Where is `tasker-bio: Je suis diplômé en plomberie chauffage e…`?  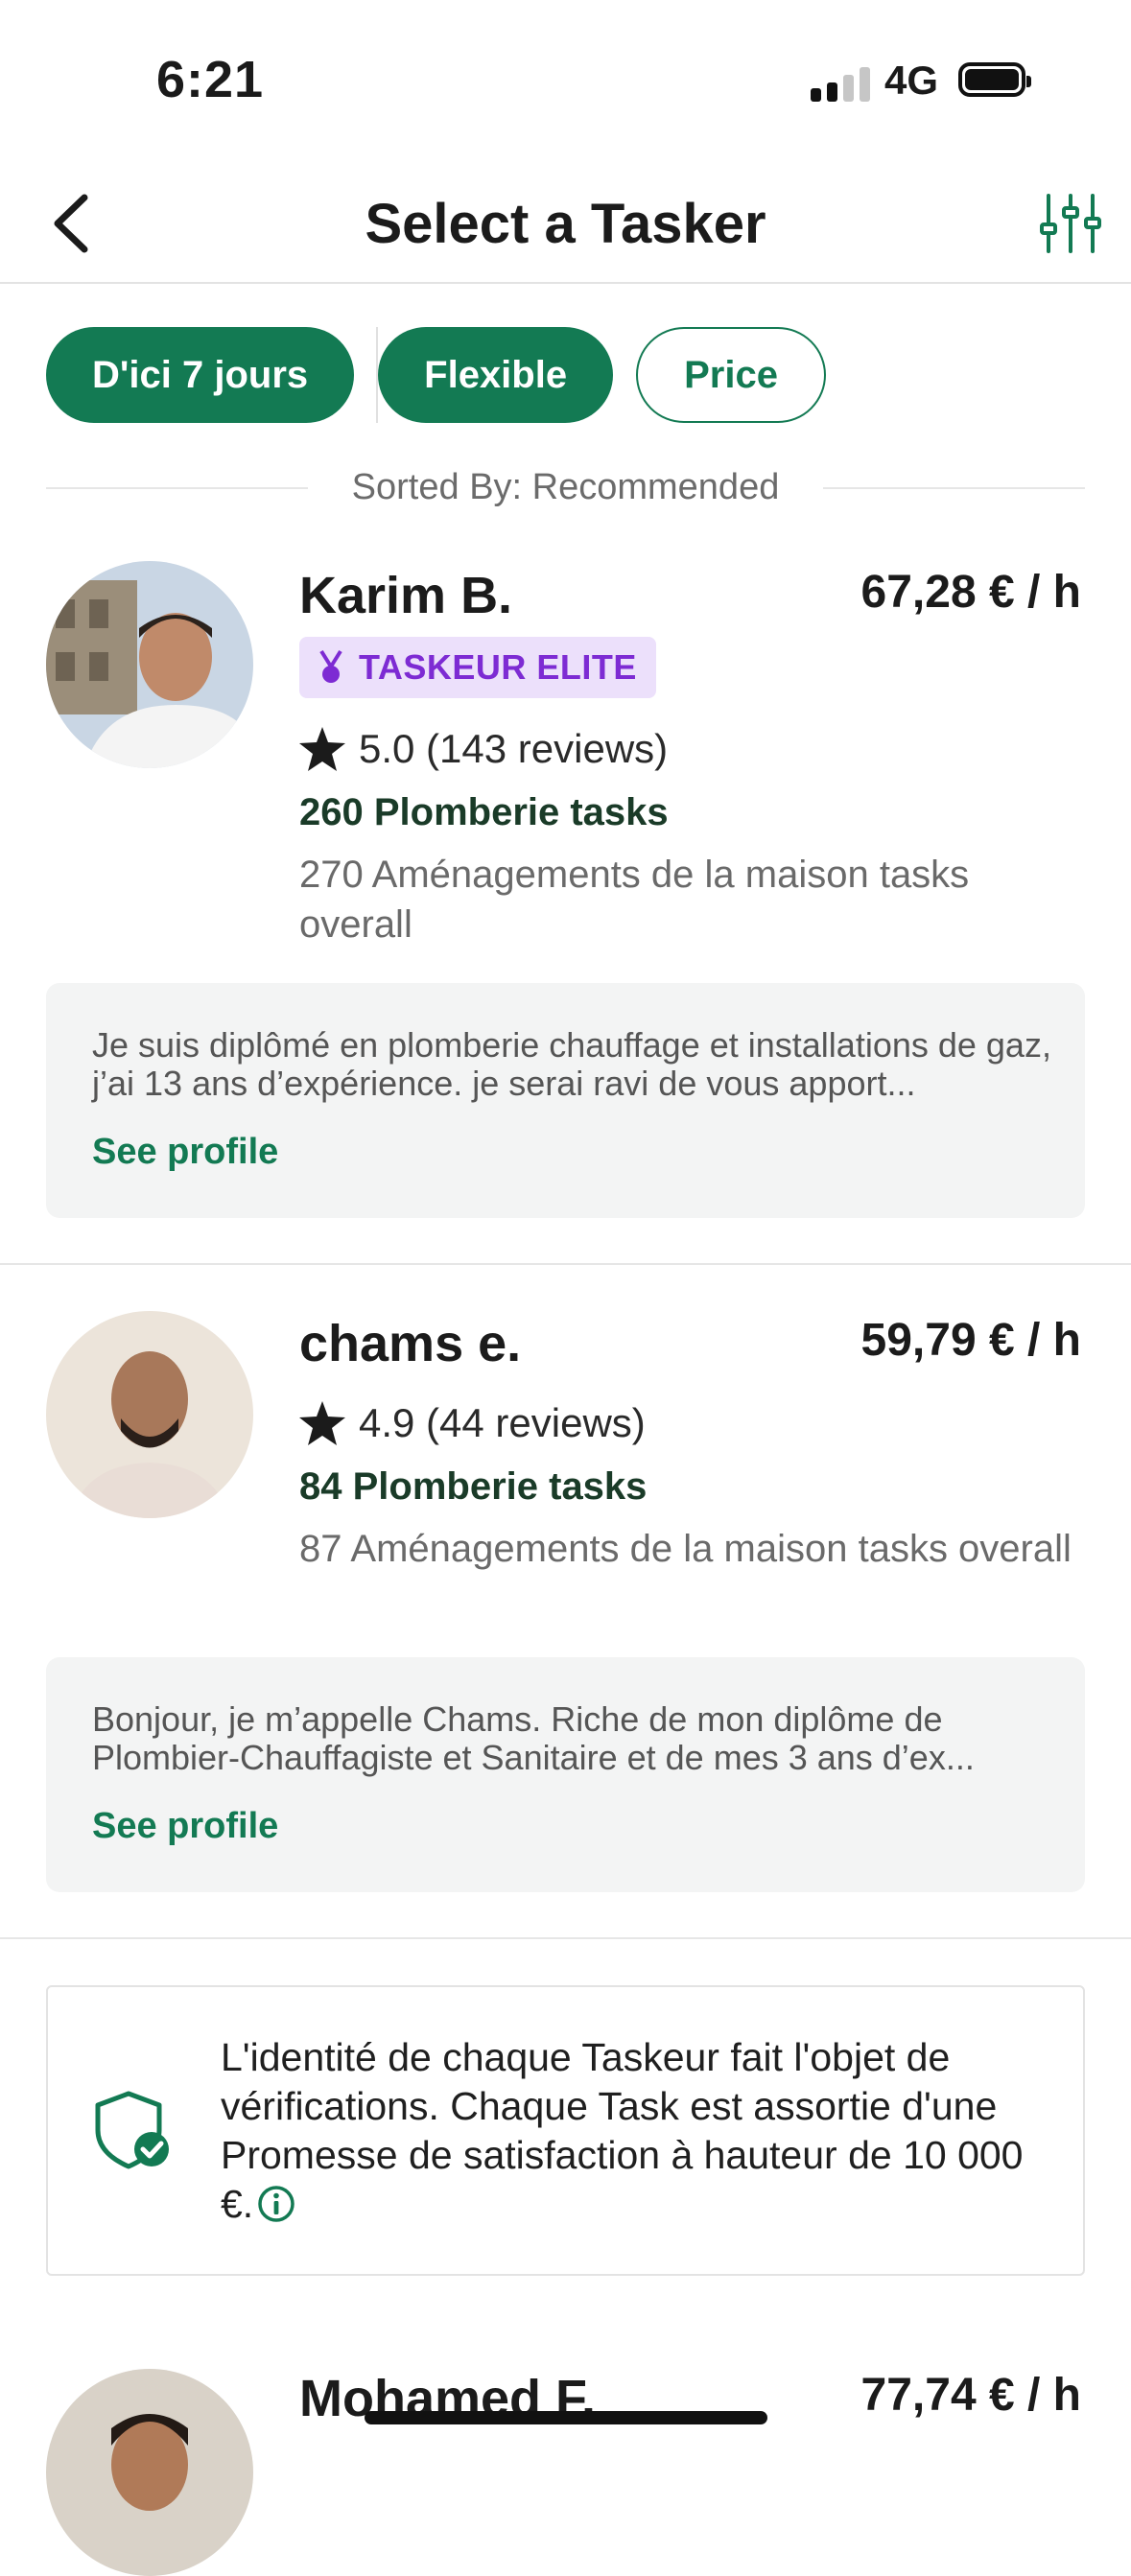
tasker-bio: Je suis diplômé en plomberie chauffage e… is located at coordinates (566, 1100).